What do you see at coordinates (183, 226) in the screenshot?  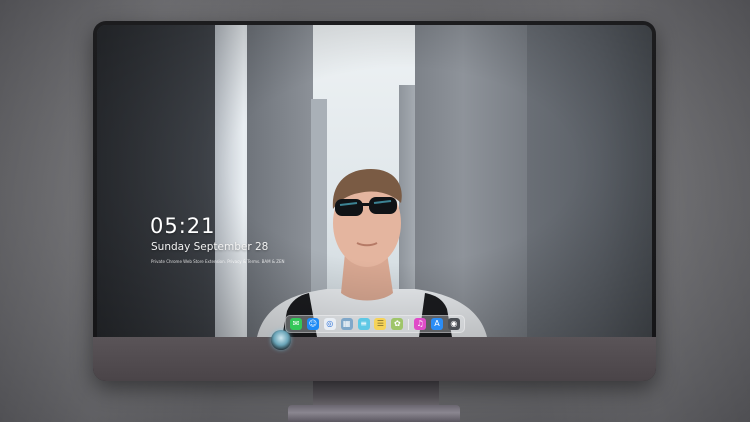 I see `lock-screen-time: 05:21` at bounding box center [183, 226].